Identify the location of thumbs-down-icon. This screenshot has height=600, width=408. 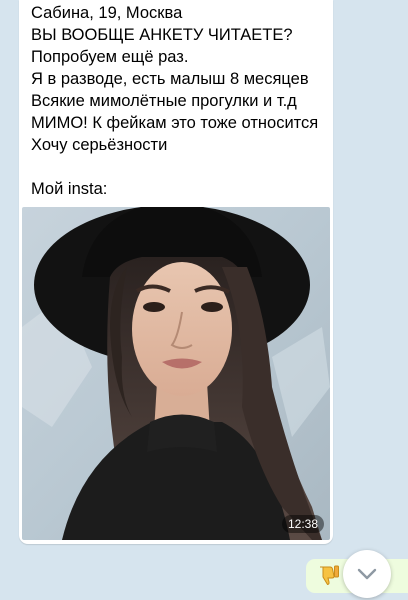
(329, 575).